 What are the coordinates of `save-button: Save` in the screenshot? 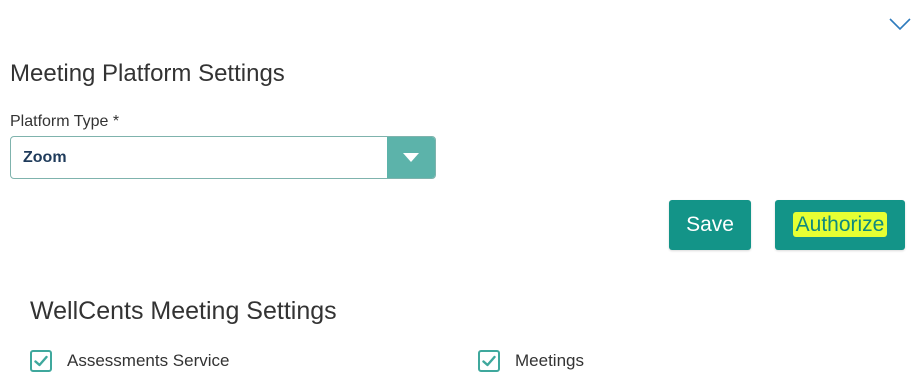 It's located at (710, 225).